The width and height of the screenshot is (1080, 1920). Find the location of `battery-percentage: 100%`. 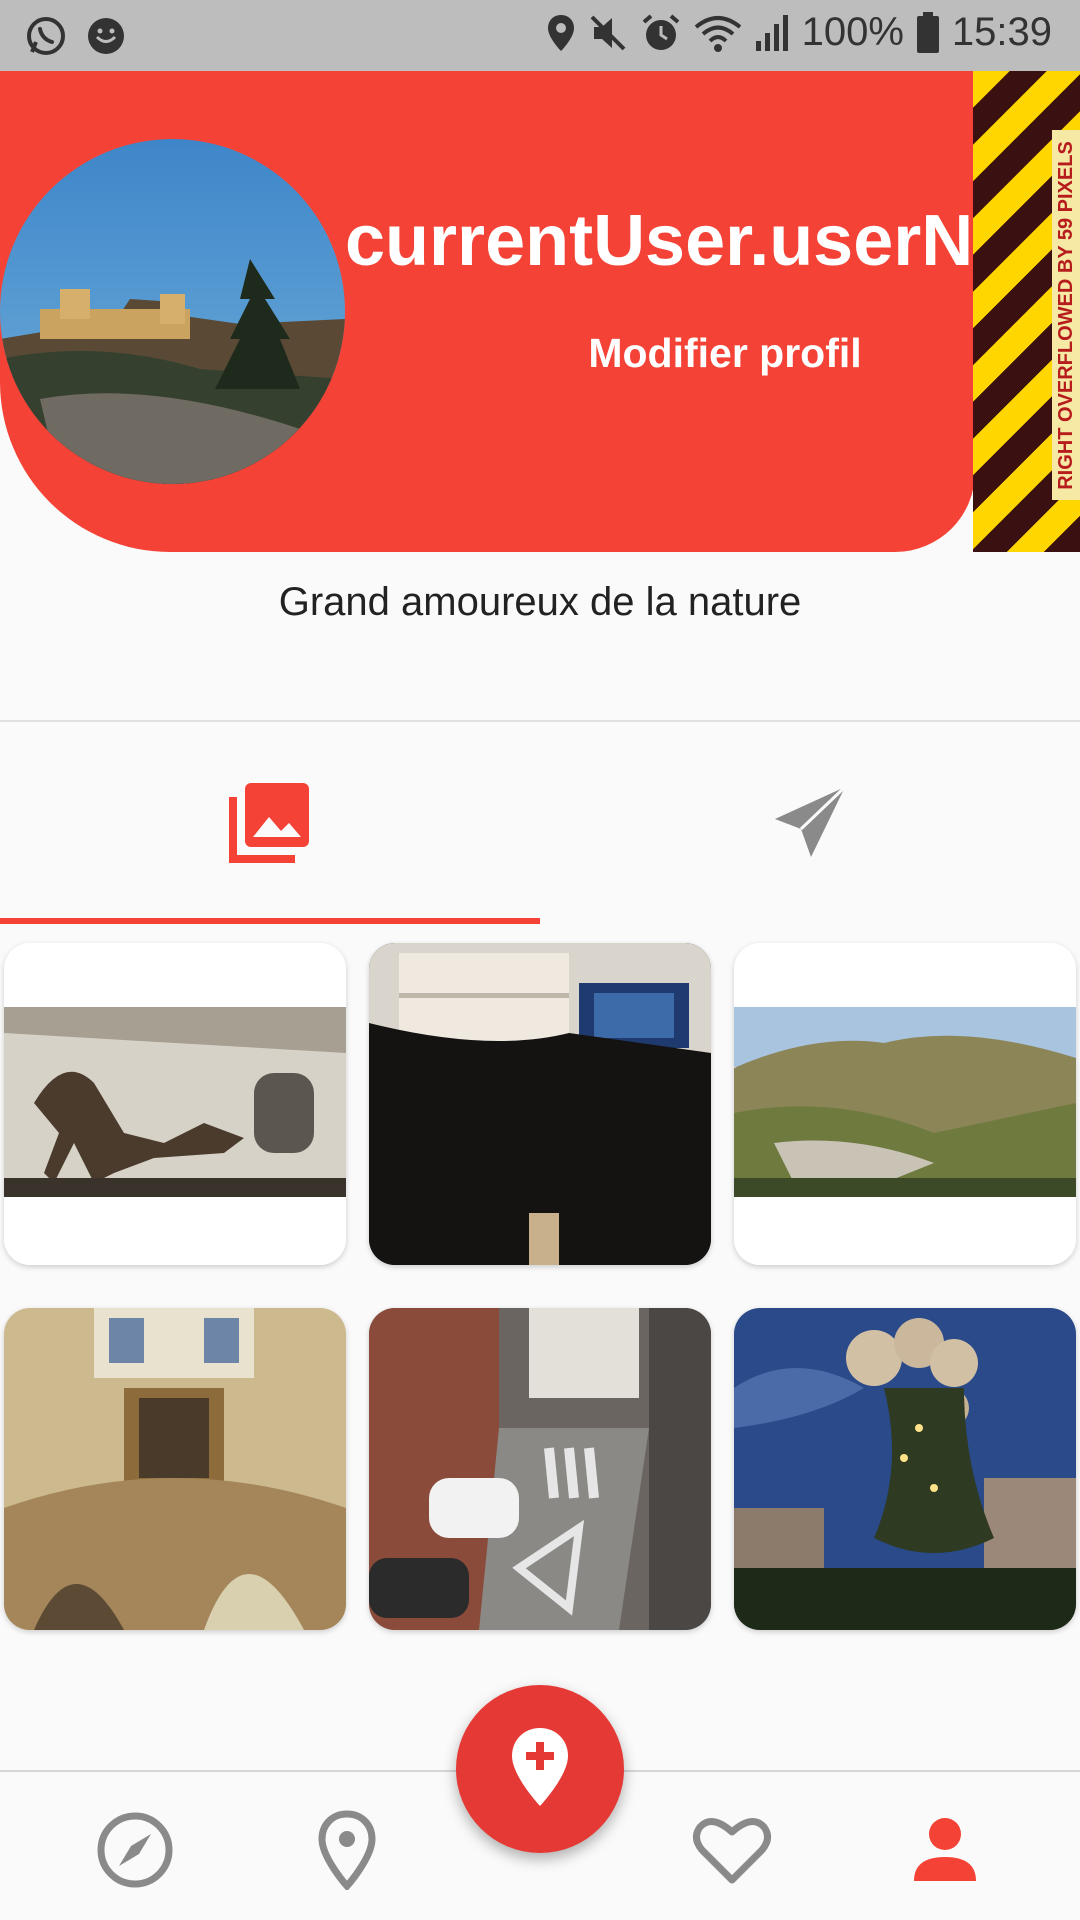

battery-percentage: 100% is located at coordinates (852, 32).